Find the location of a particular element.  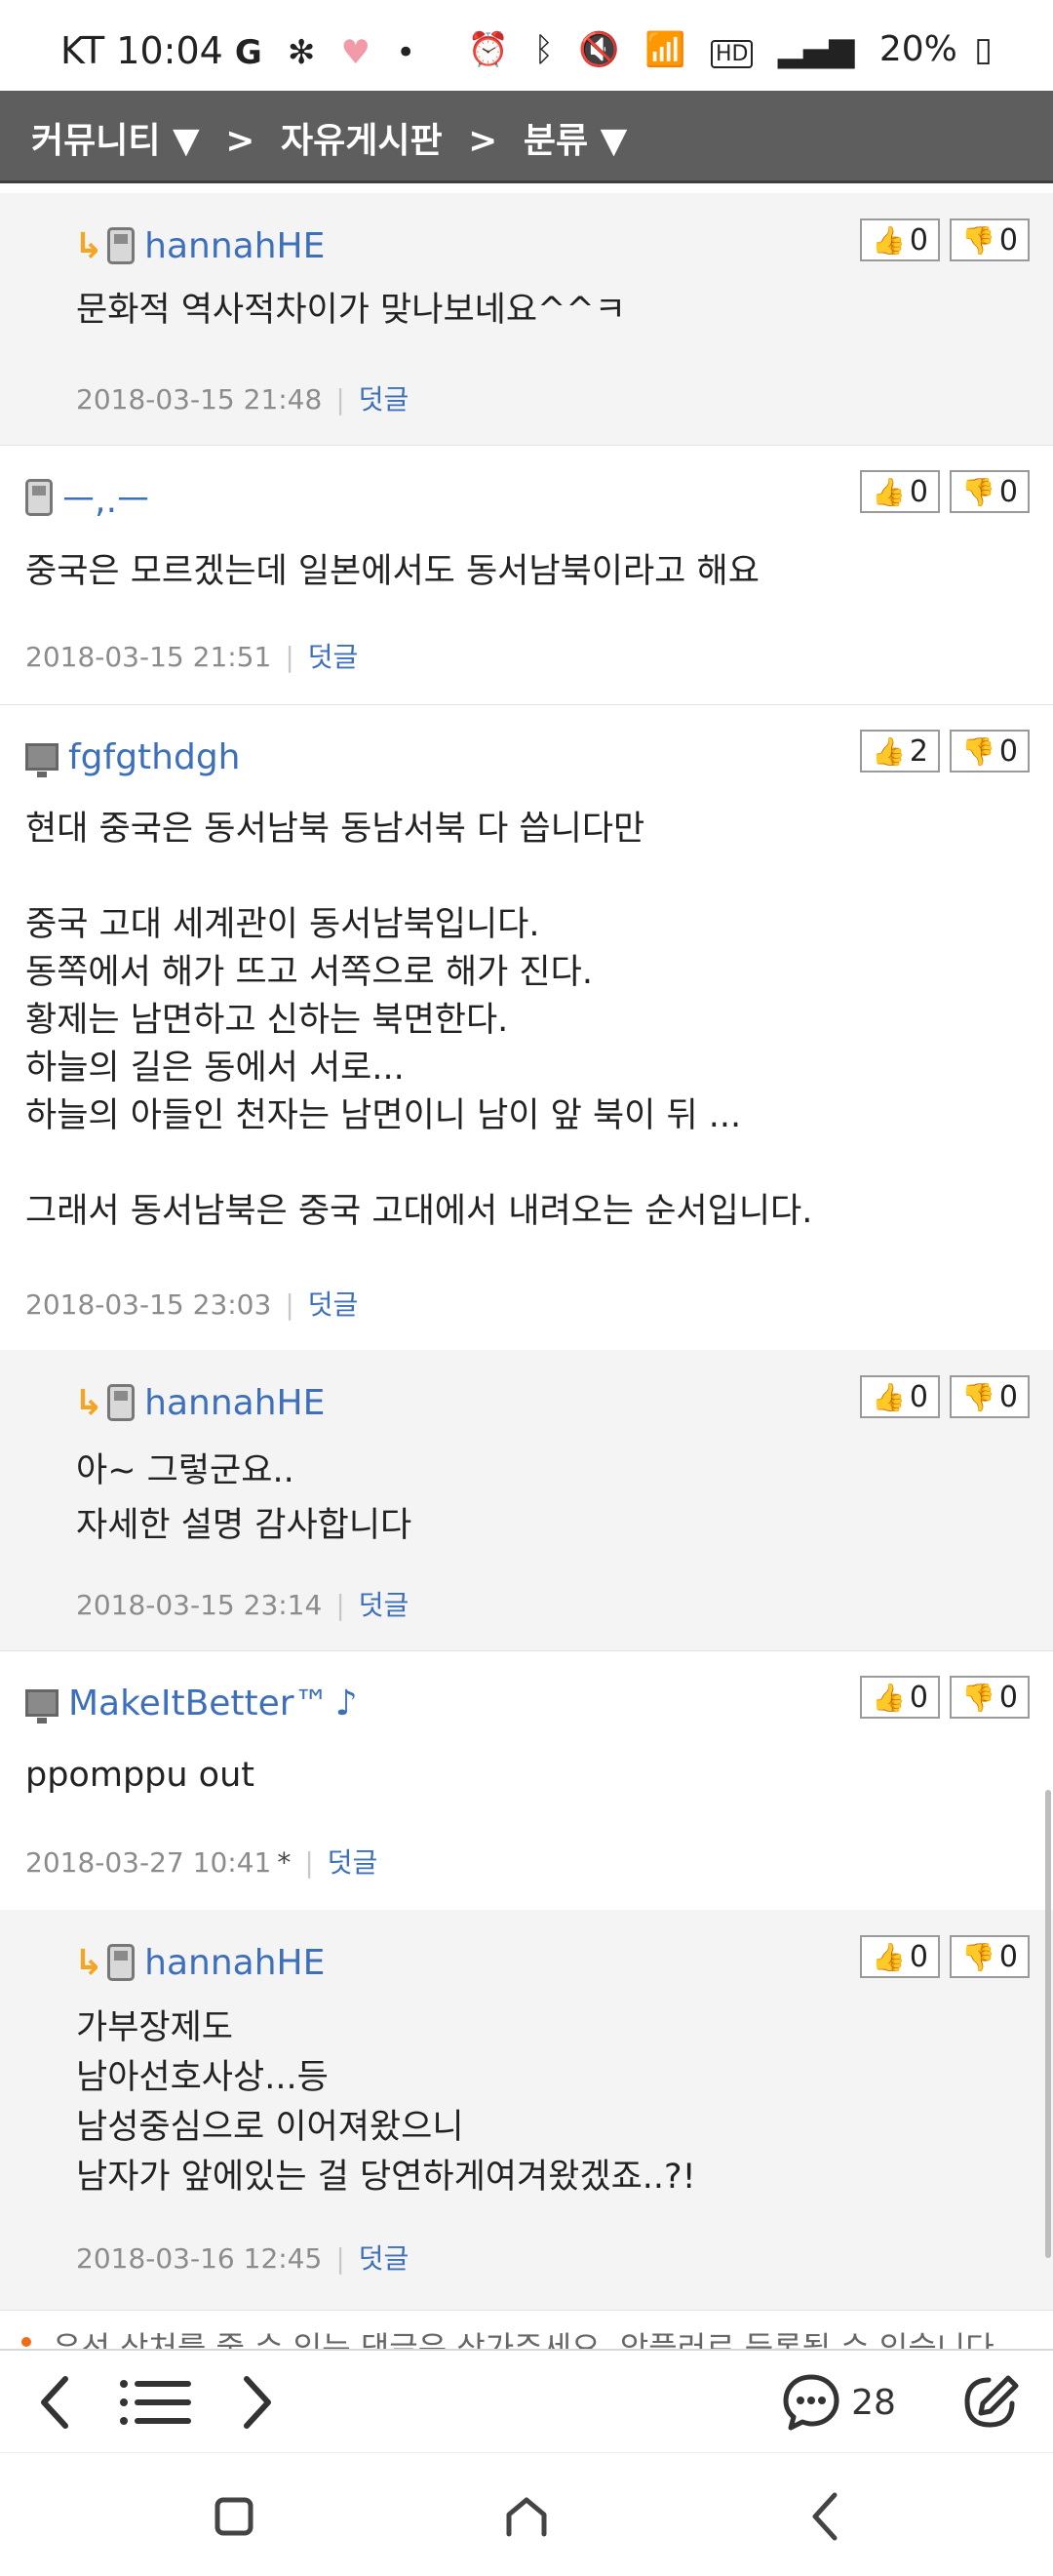

comment-text: 아~ 그렇군요.. 자세한 설명 감사합니다 is located at coordinates (244, 1498).